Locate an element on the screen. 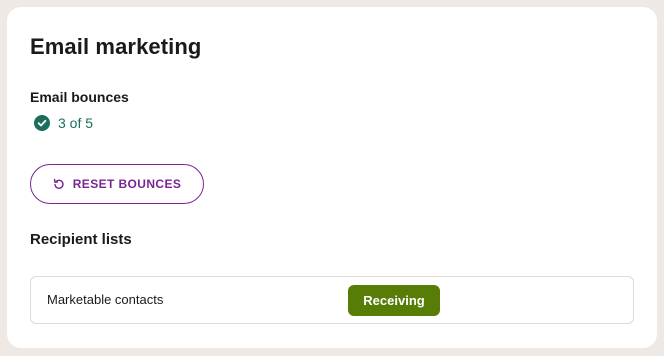 This screenshot has width=664, height=356. email-bounces-label: Email bounces is located at coordinates (79, 97).